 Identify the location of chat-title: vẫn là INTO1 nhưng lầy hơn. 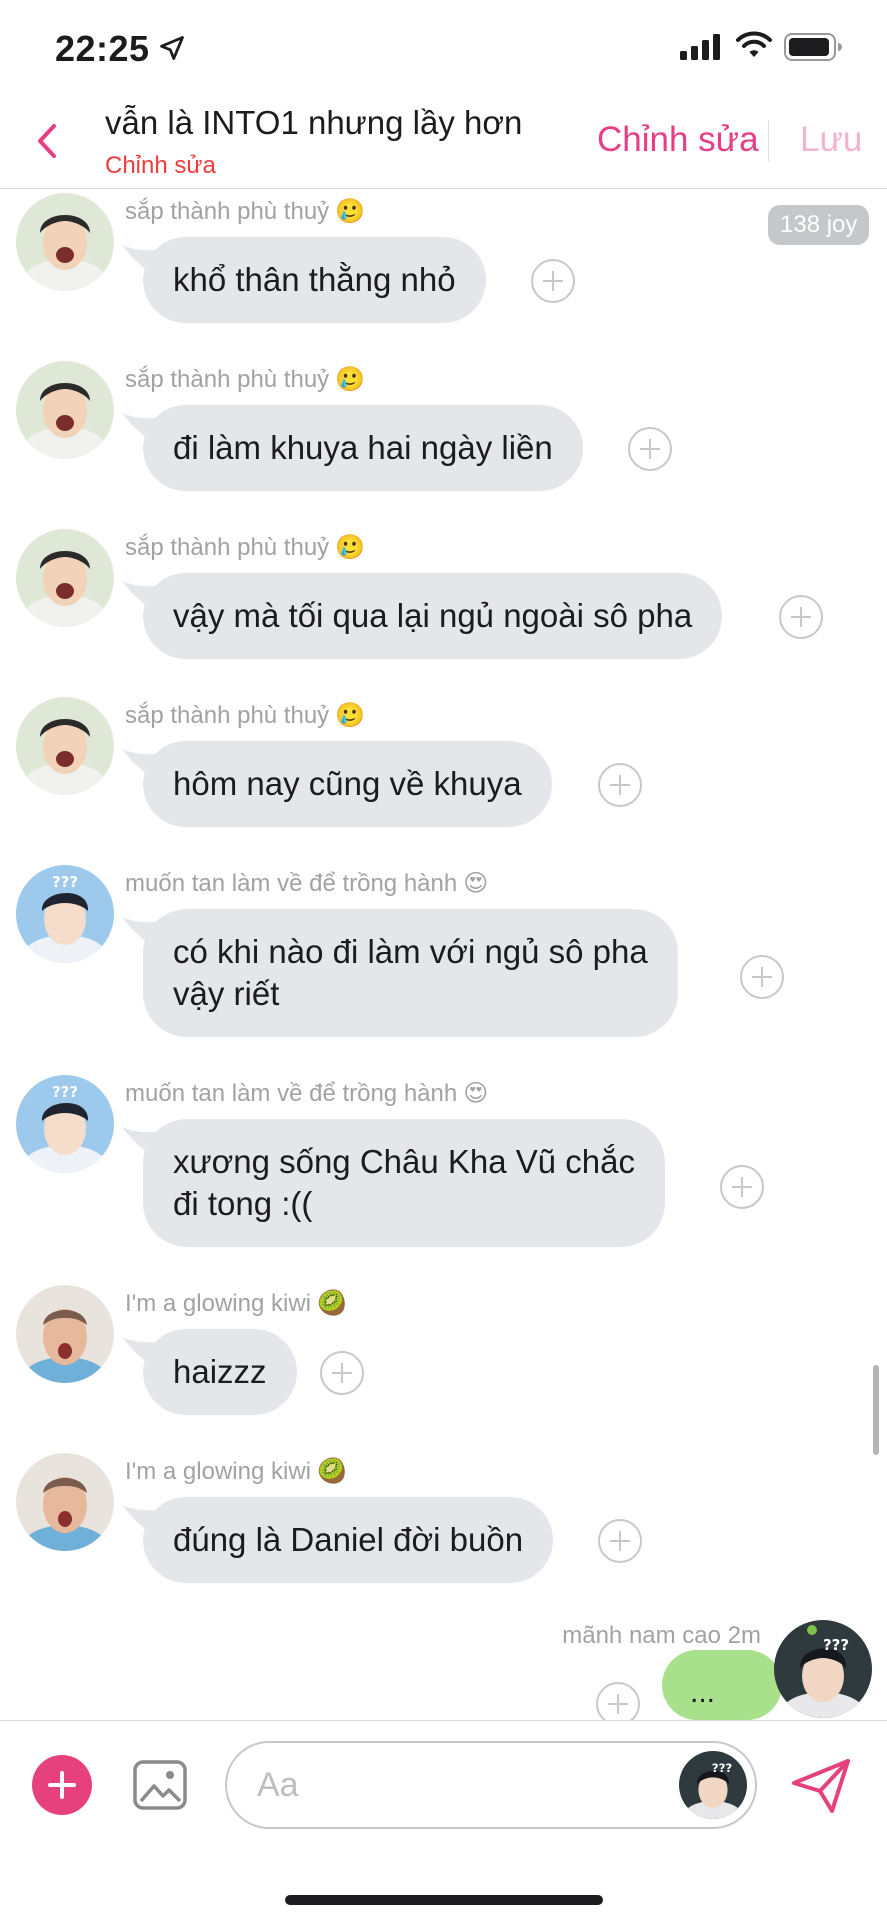
(313, 123).